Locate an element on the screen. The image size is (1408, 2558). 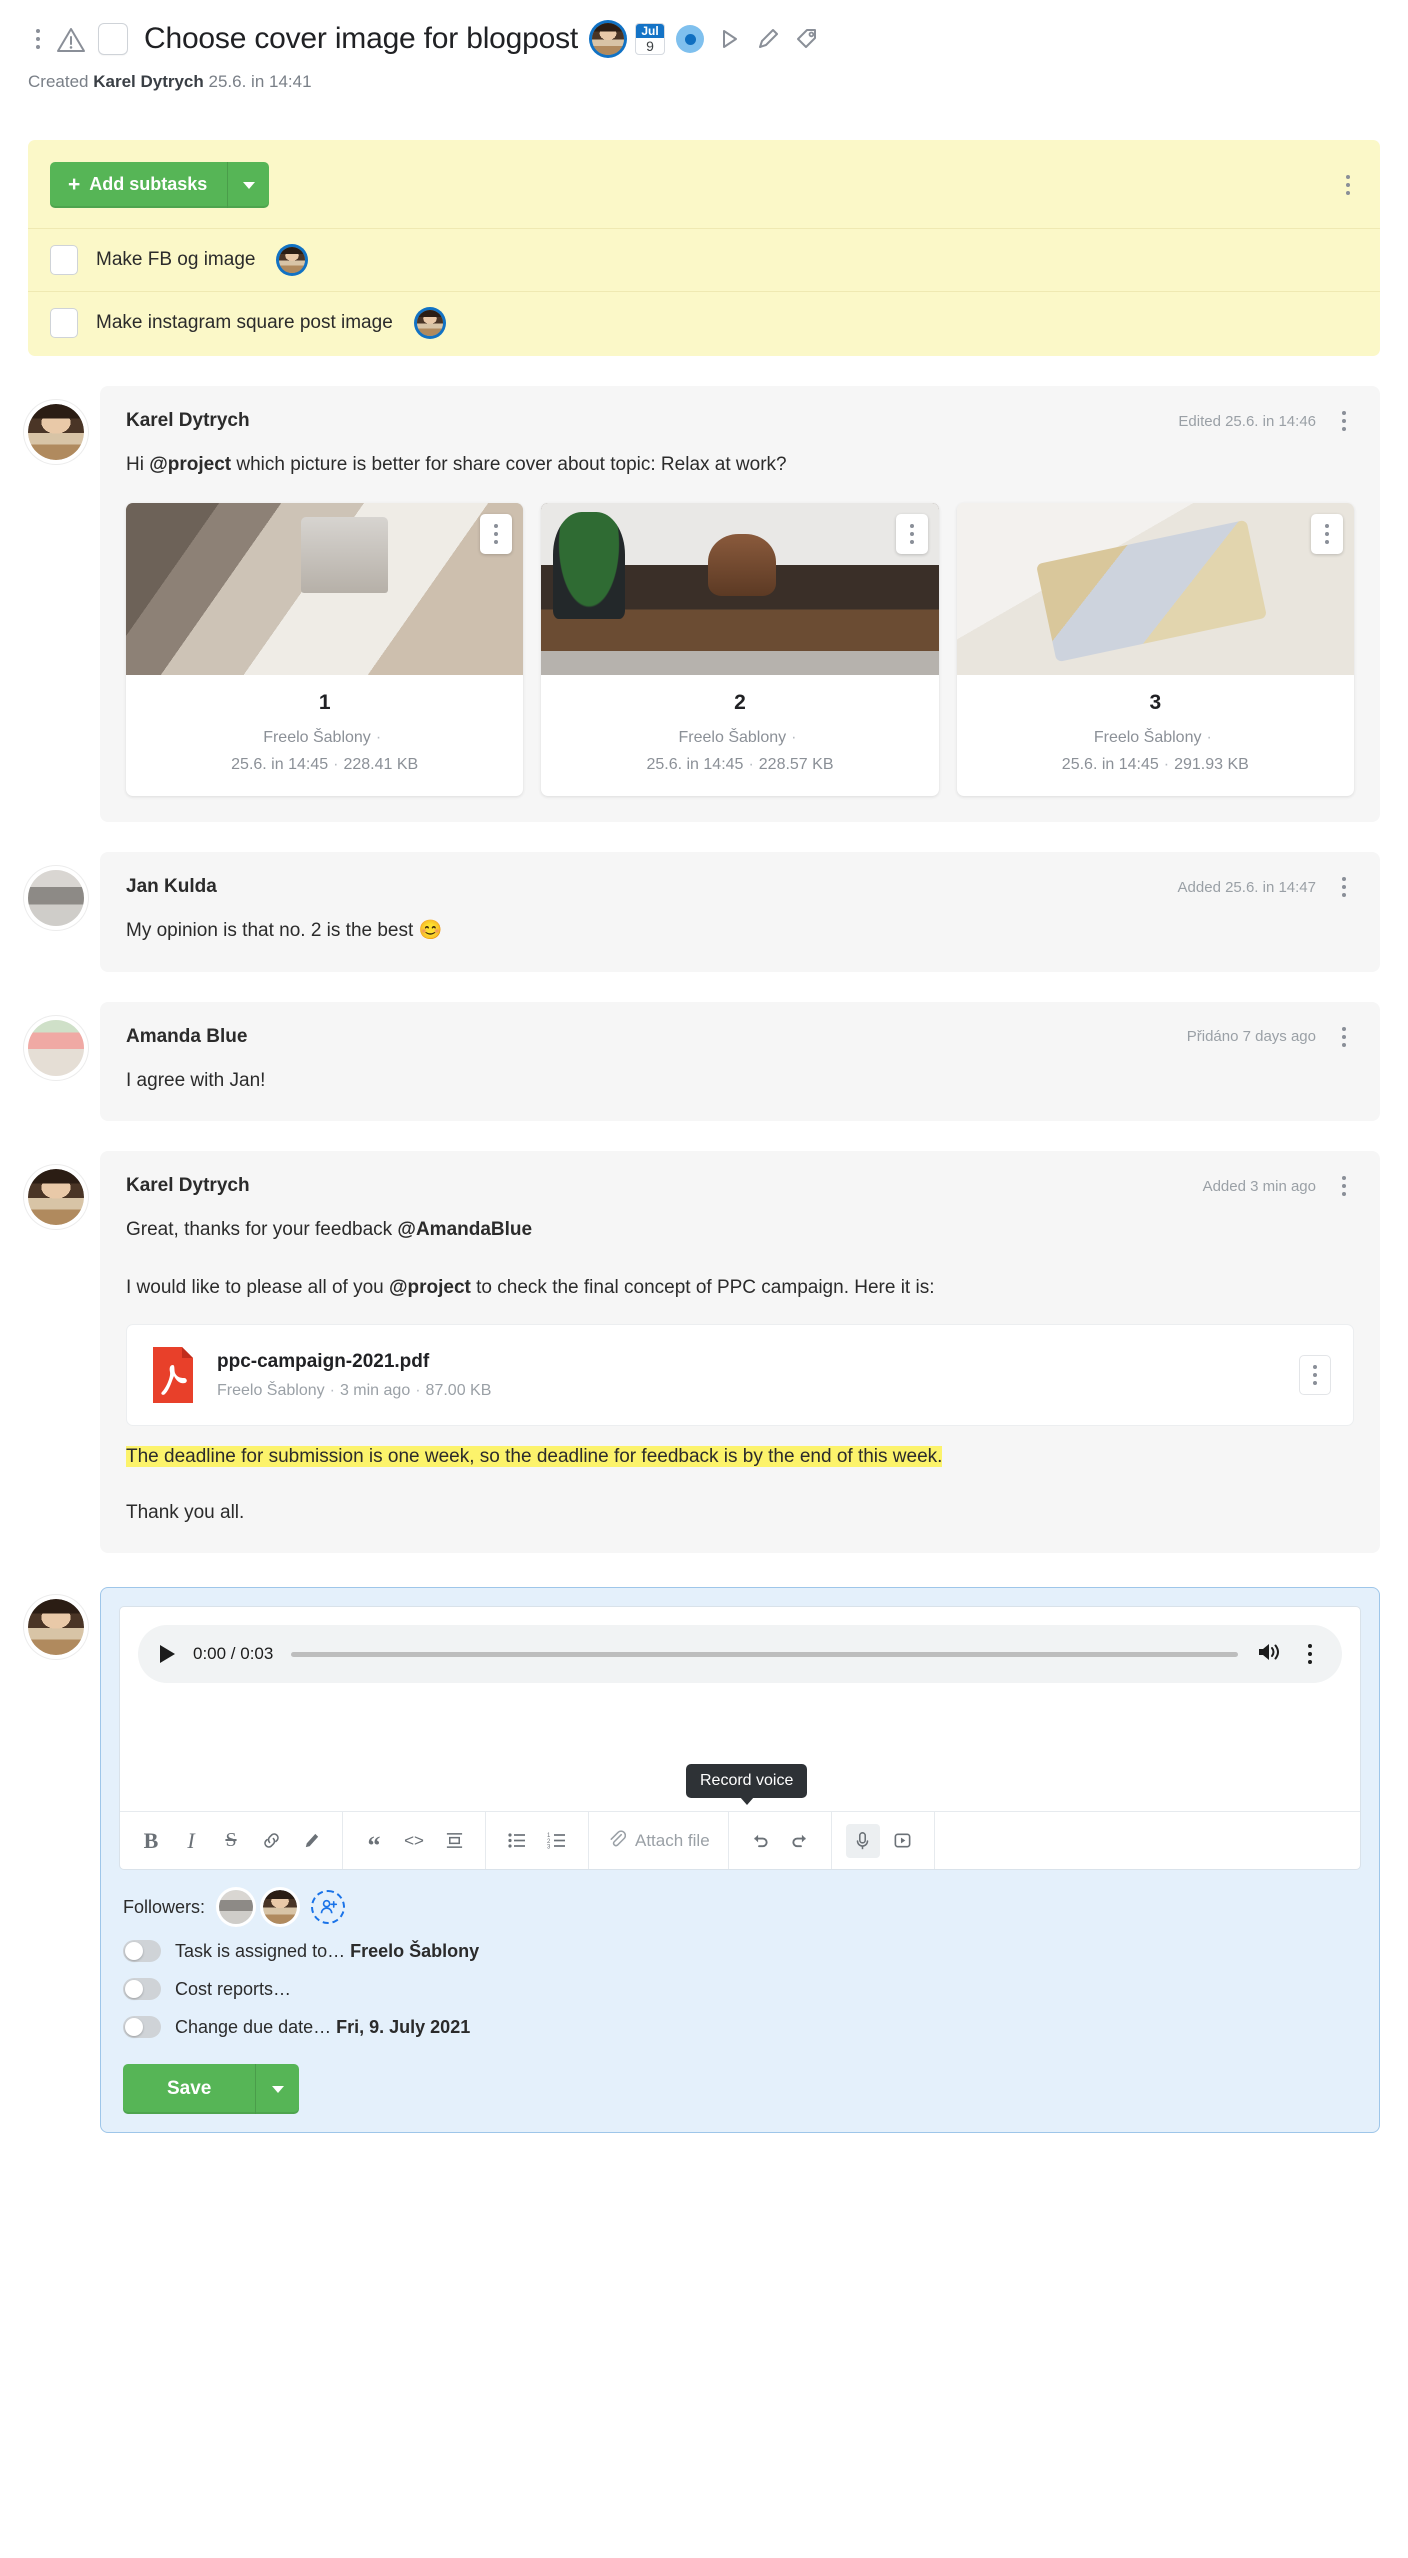
created-author: Karel Dytrych is located at coordinates (148, 81).